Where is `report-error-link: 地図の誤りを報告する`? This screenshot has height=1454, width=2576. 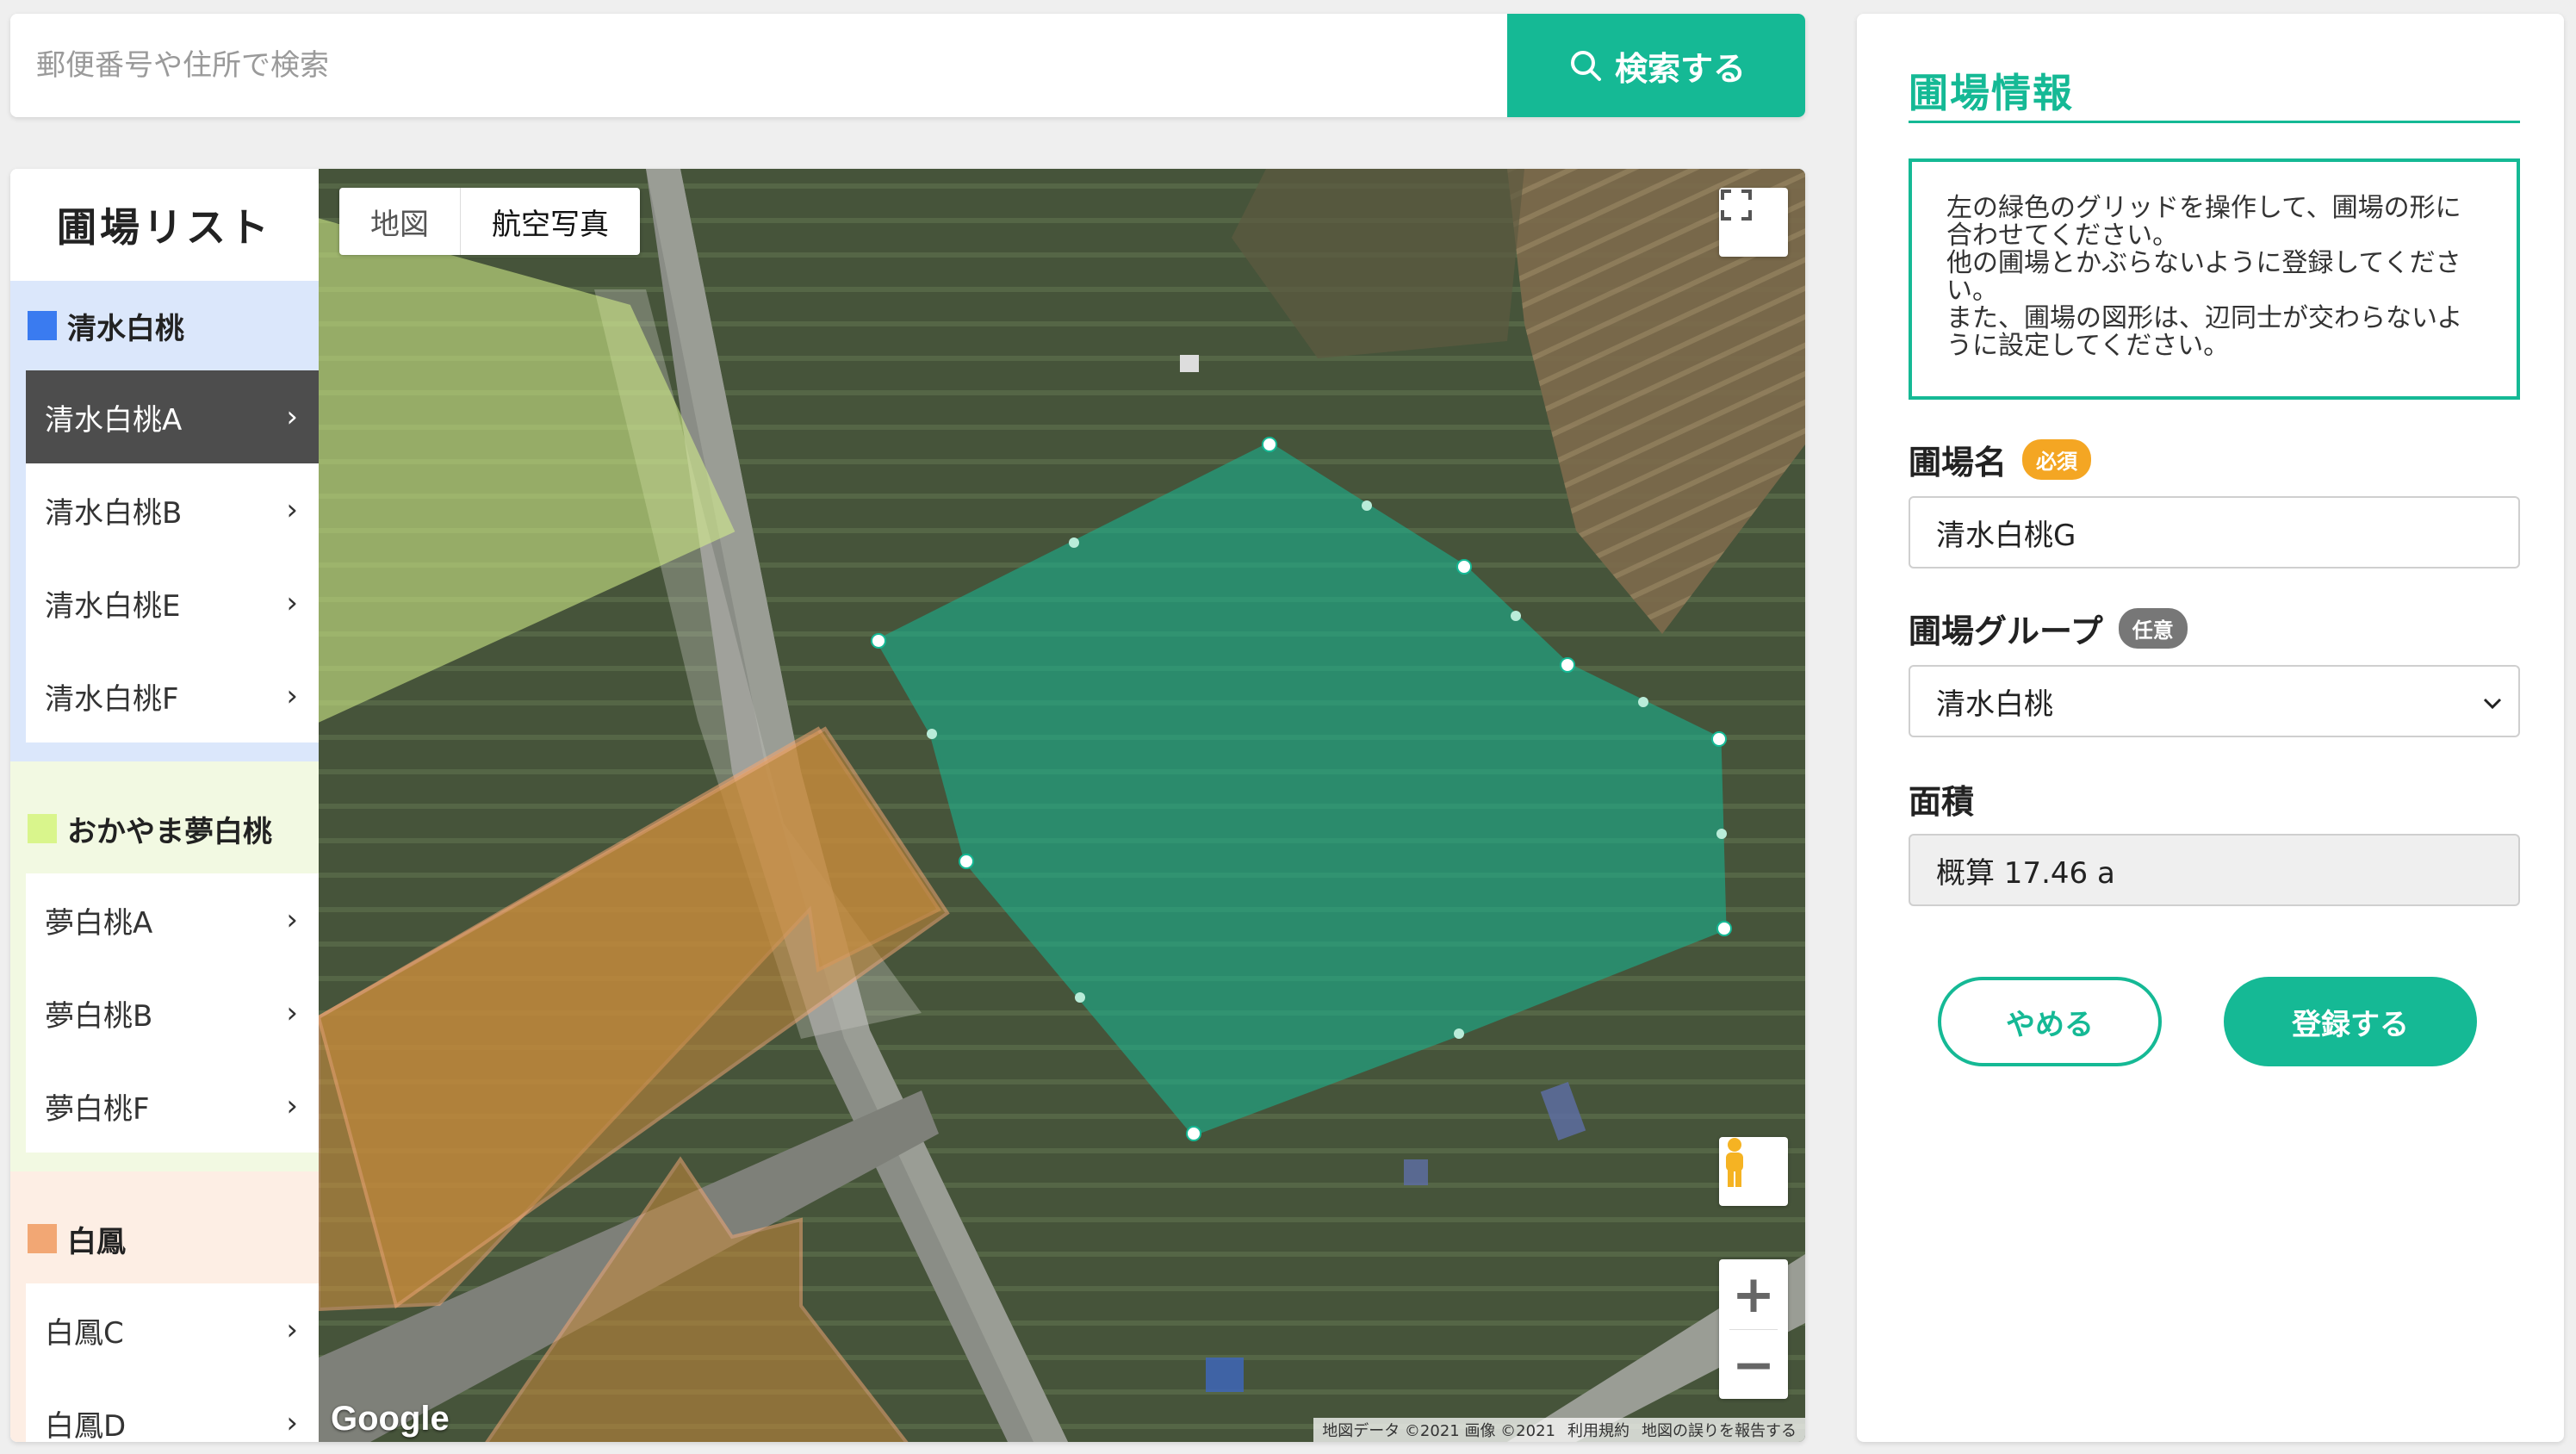 report-error-link: 地図の誤りを報告する is located at coordinates (1719, 1430).